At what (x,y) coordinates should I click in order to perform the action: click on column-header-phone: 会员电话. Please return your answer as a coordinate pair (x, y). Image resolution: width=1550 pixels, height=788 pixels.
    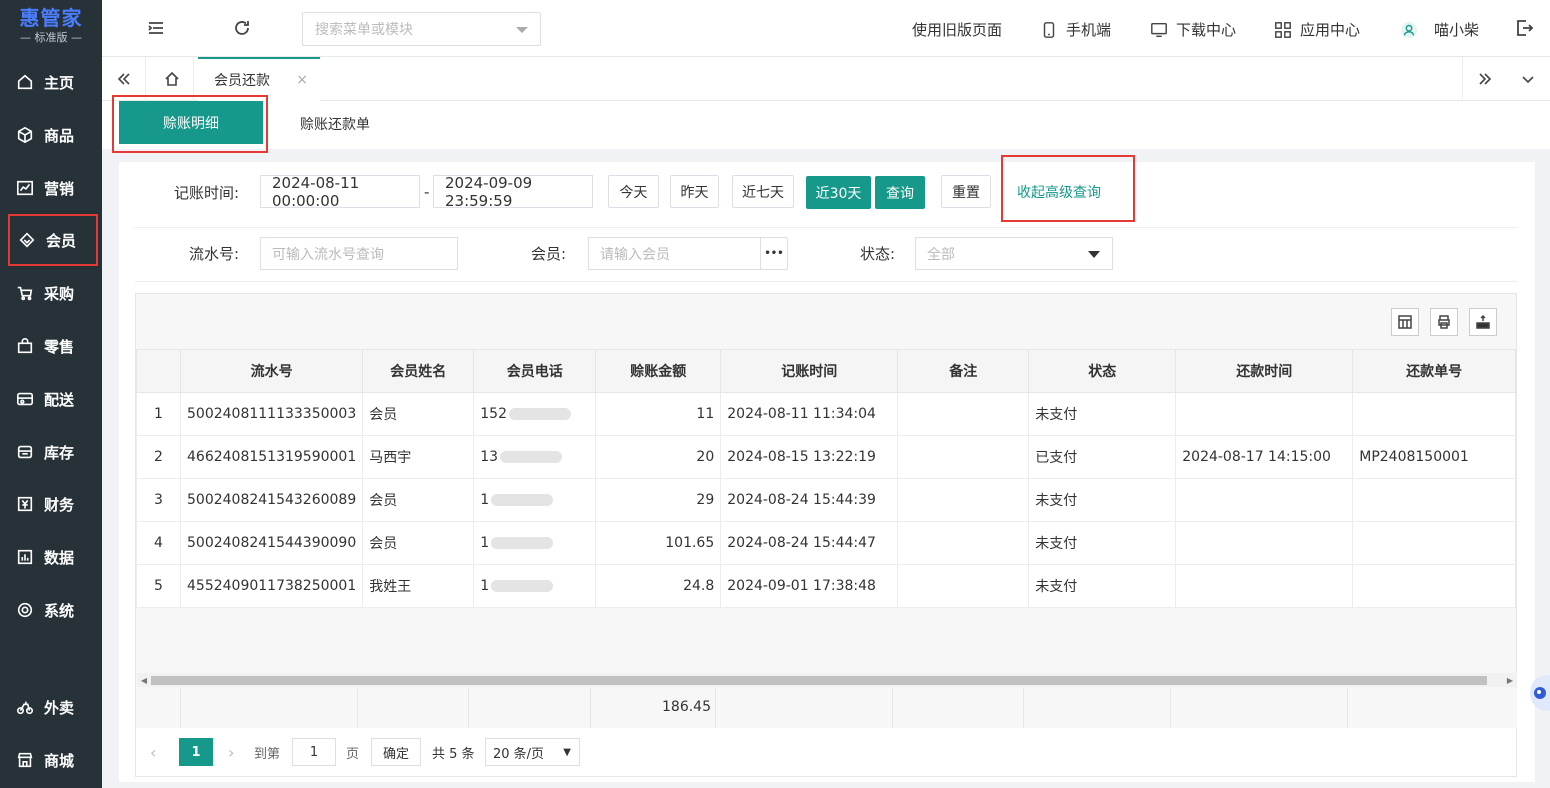
    Looking at the image, I should click on (535, 371).